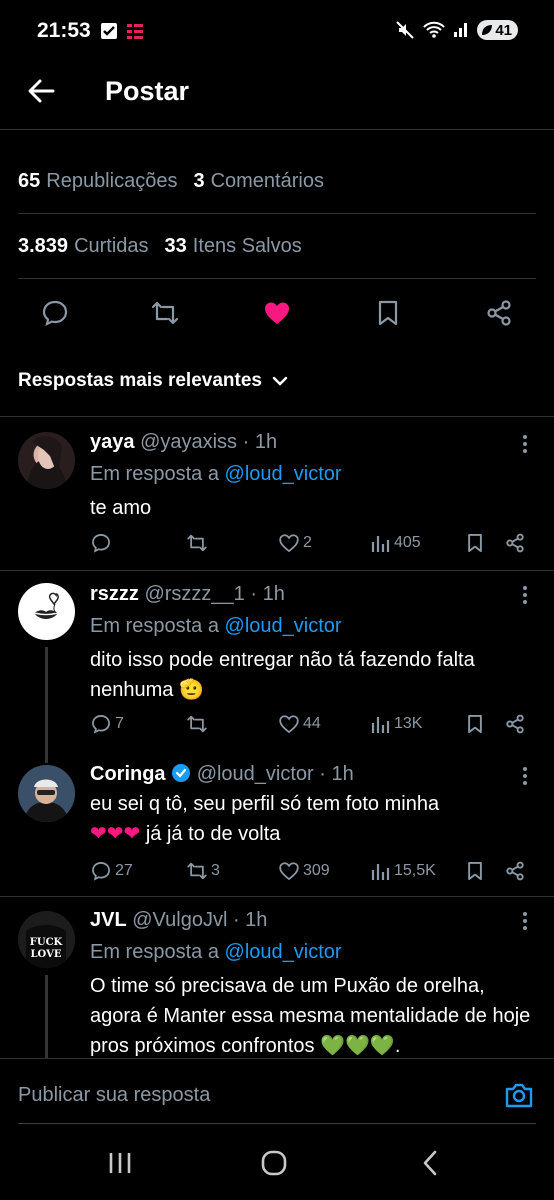 This screenshot has height=1200, width=554. What do you see at coordinates (97, 181) in the screenshot?
I see `reposts-stat: 65 Republicações` at bounding box center [97, 181].